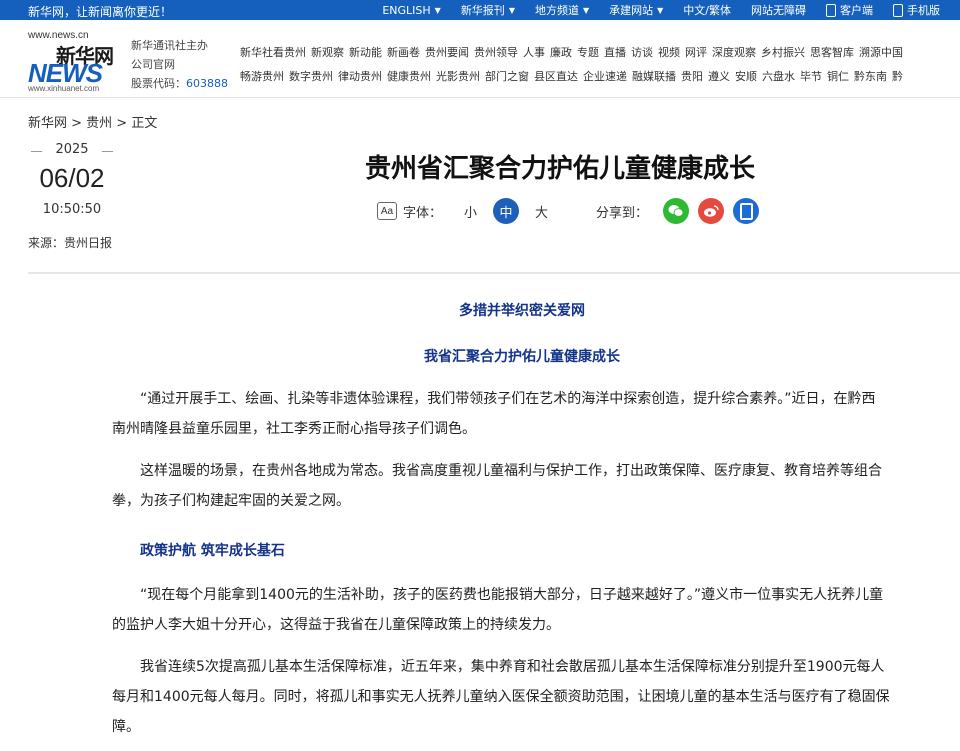 The height and width of the screenshot is (751, 960). What do you see at coordinates (588, 52) in the screenshot?
I see `channel-link: 专题` at bounding box center [588, 52].